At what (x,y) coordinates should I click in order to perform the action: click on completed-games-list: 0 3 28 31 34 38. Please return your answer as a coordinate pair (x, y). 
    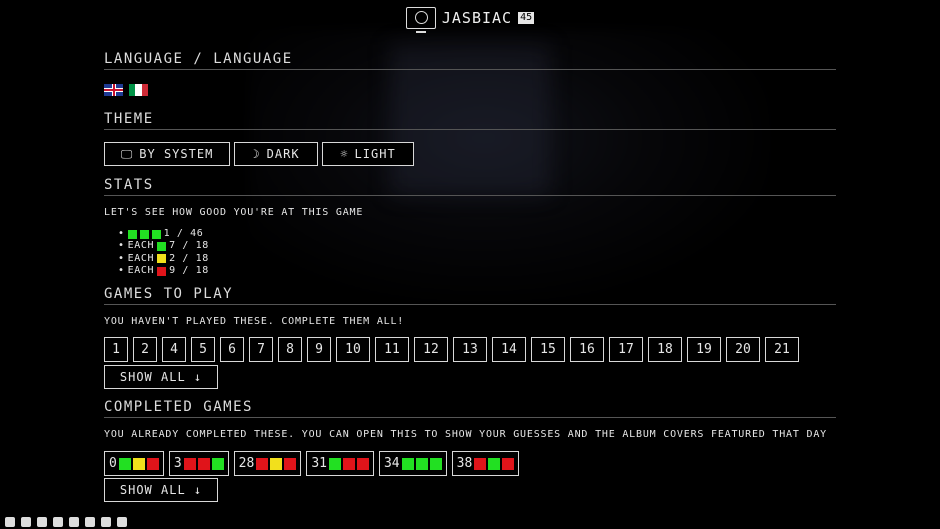
    Looking at the image, I should click on (312, 463).